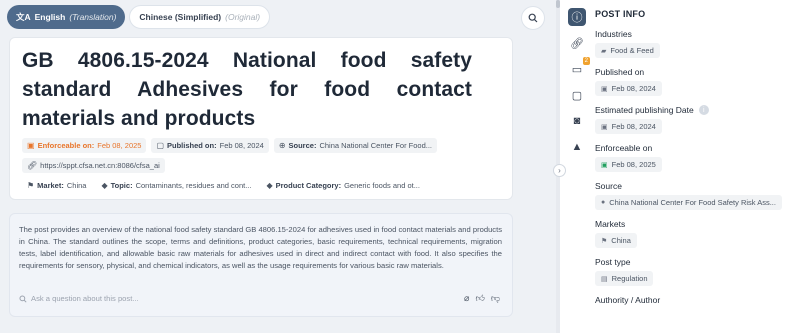  I want to click on english-translation-button: 文A English (Translation), so click(66, 17).